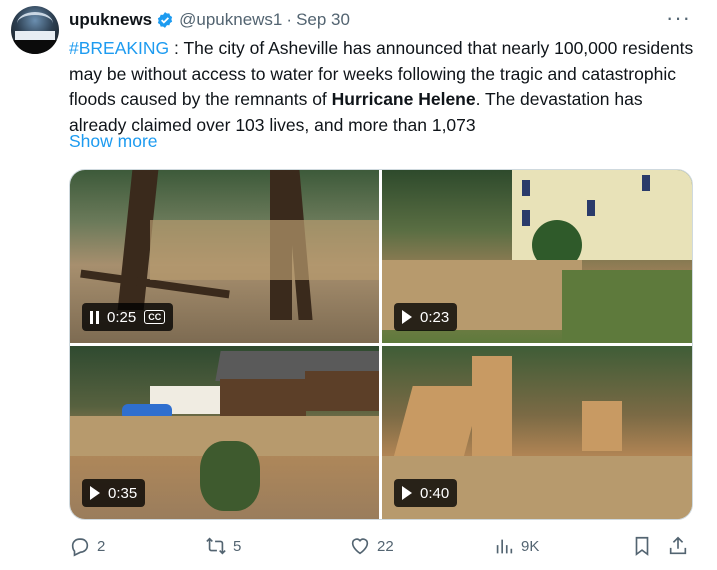  What do you see at coordinates (216, 546) in the screenshot?
I see `repost-icon` at bounding box center [216, 546].